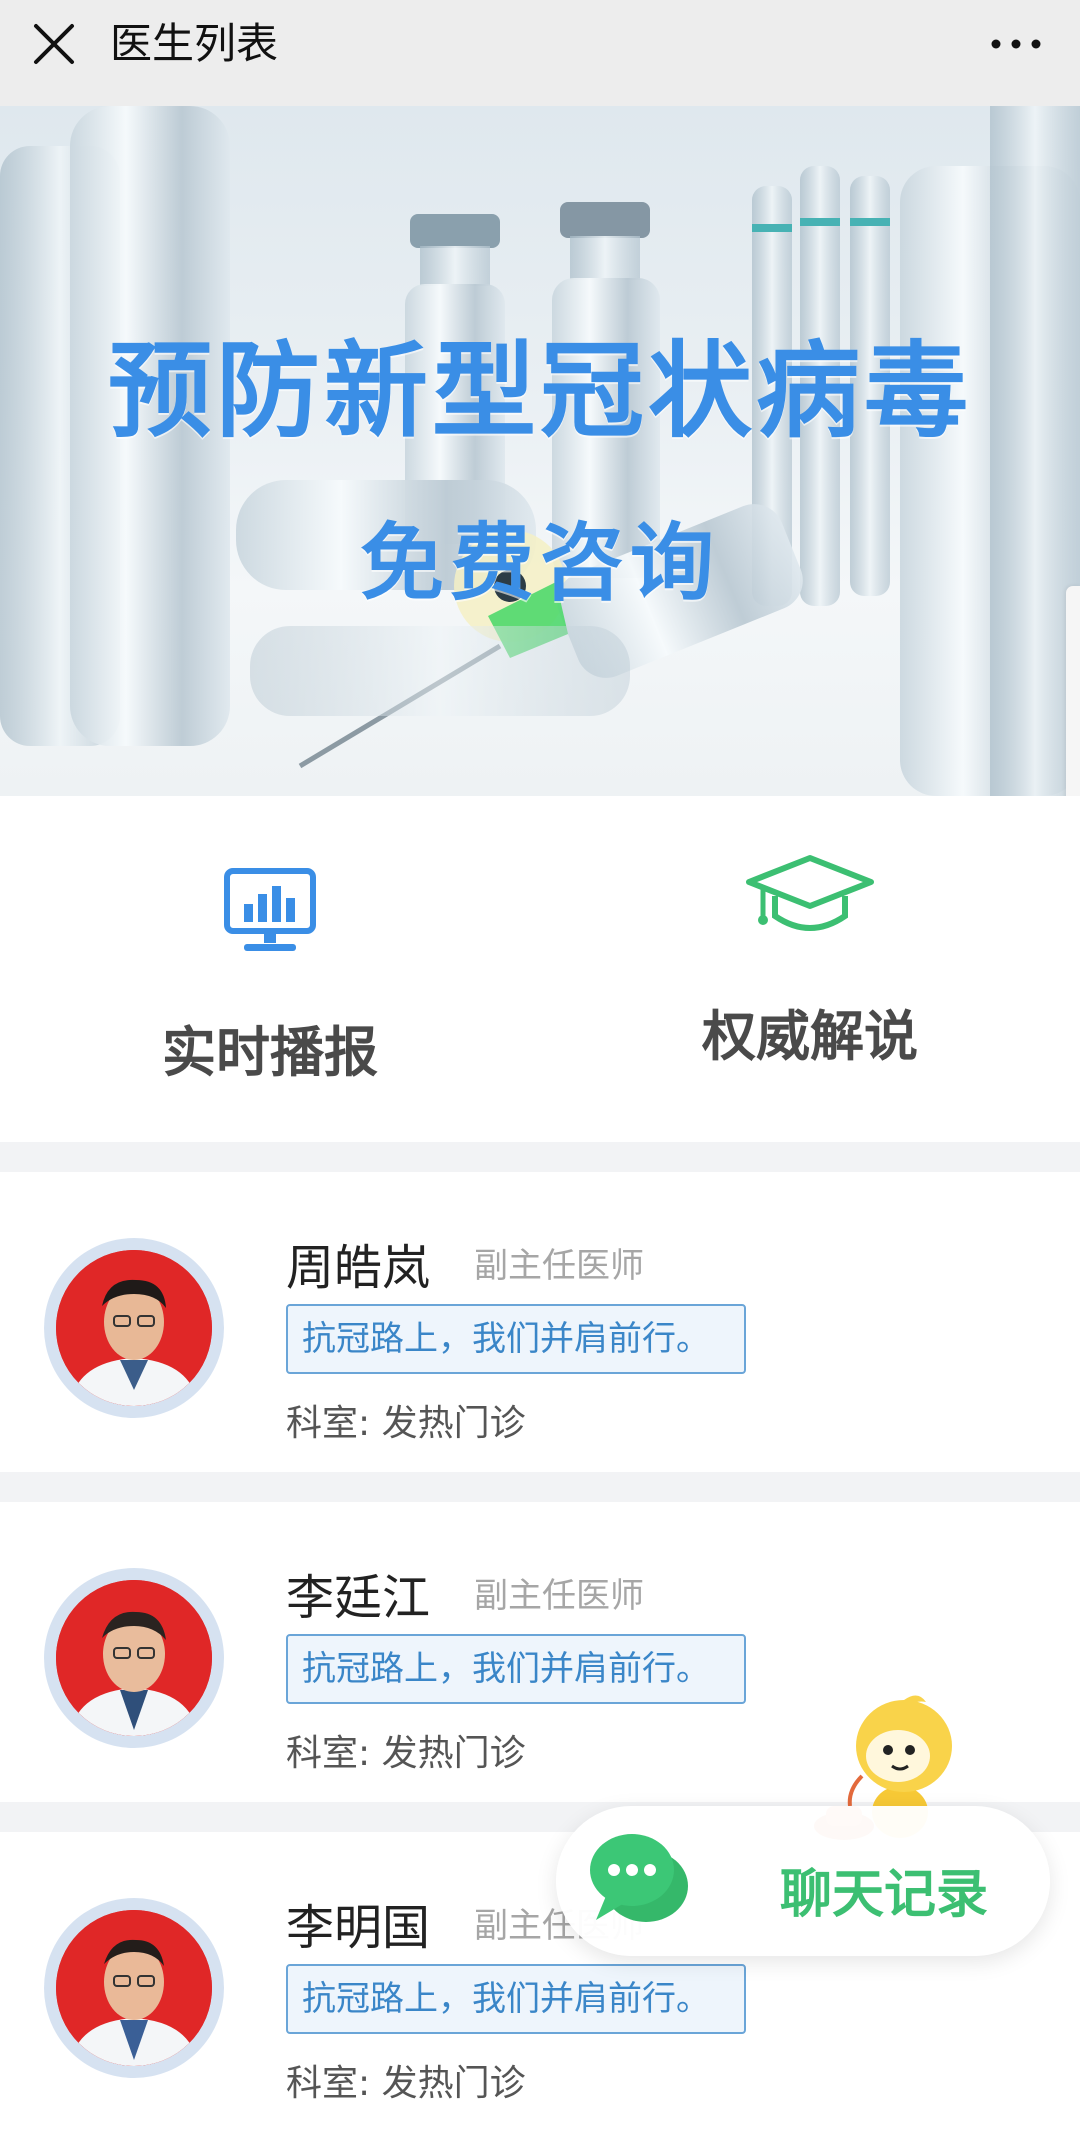 The width and height of the screenshot is (1080, 2131). Describe the element at coordinates (639, 1878) in the screenshot. I see `chat-bubble-icon` at that location.